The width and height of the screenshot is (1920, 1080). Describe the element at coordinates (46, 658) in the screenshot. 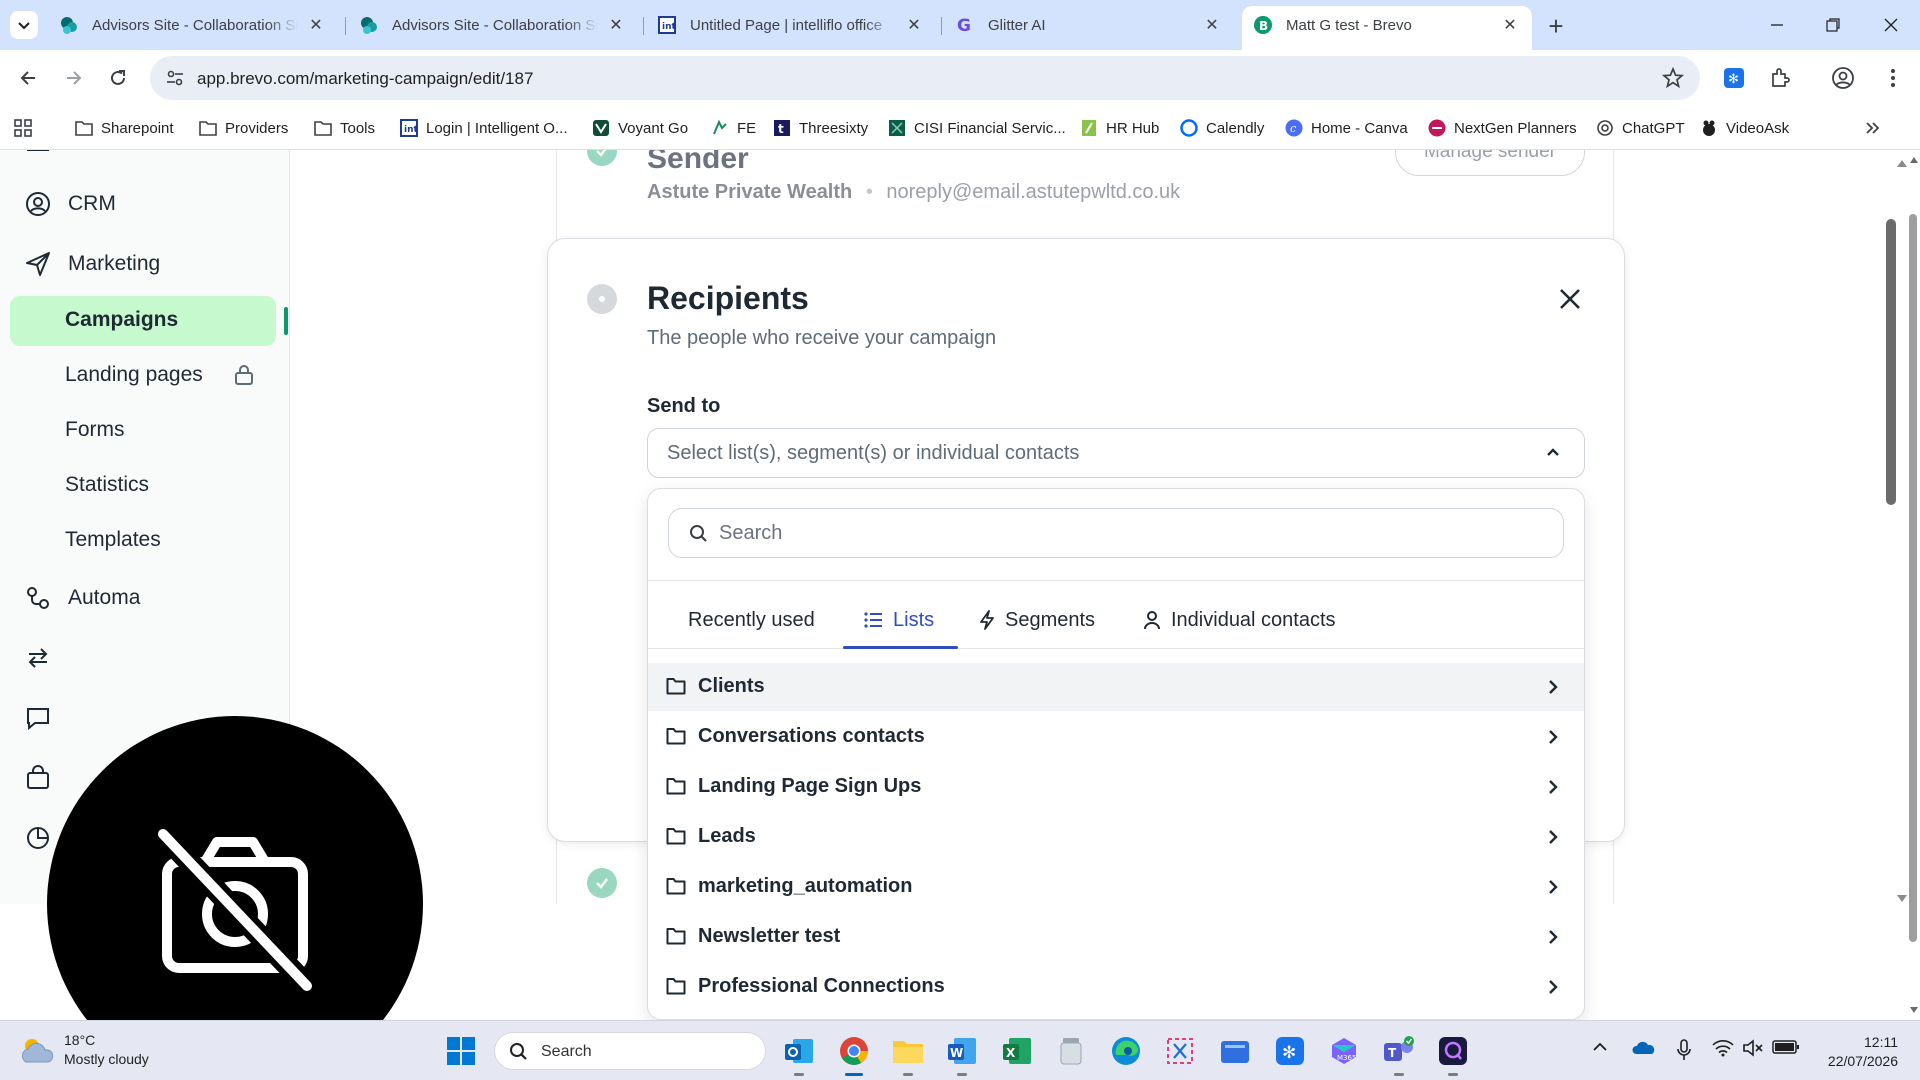

I see `sidebar-item-transactional` at that location.